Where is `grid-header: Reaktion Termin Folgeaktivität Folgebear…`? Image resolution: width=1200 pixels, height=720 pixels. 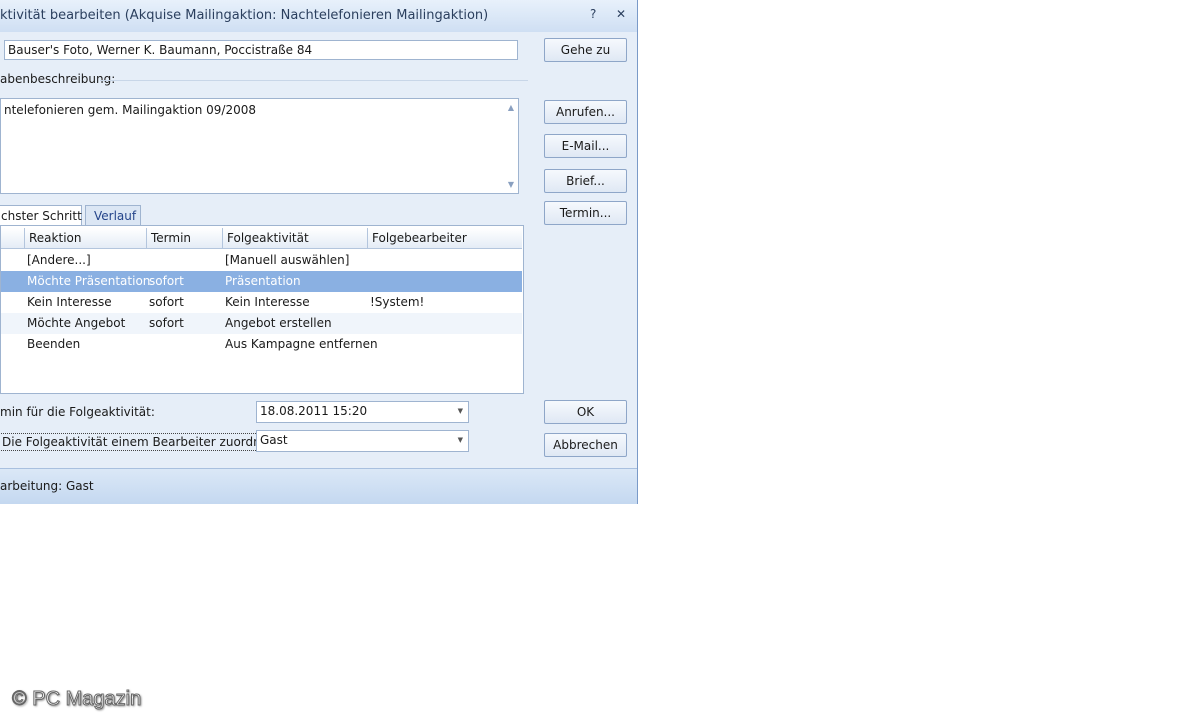
grid-header: Reaktion Termin Folgeaktivität Folgebear… is located at coordinates (261, 238).